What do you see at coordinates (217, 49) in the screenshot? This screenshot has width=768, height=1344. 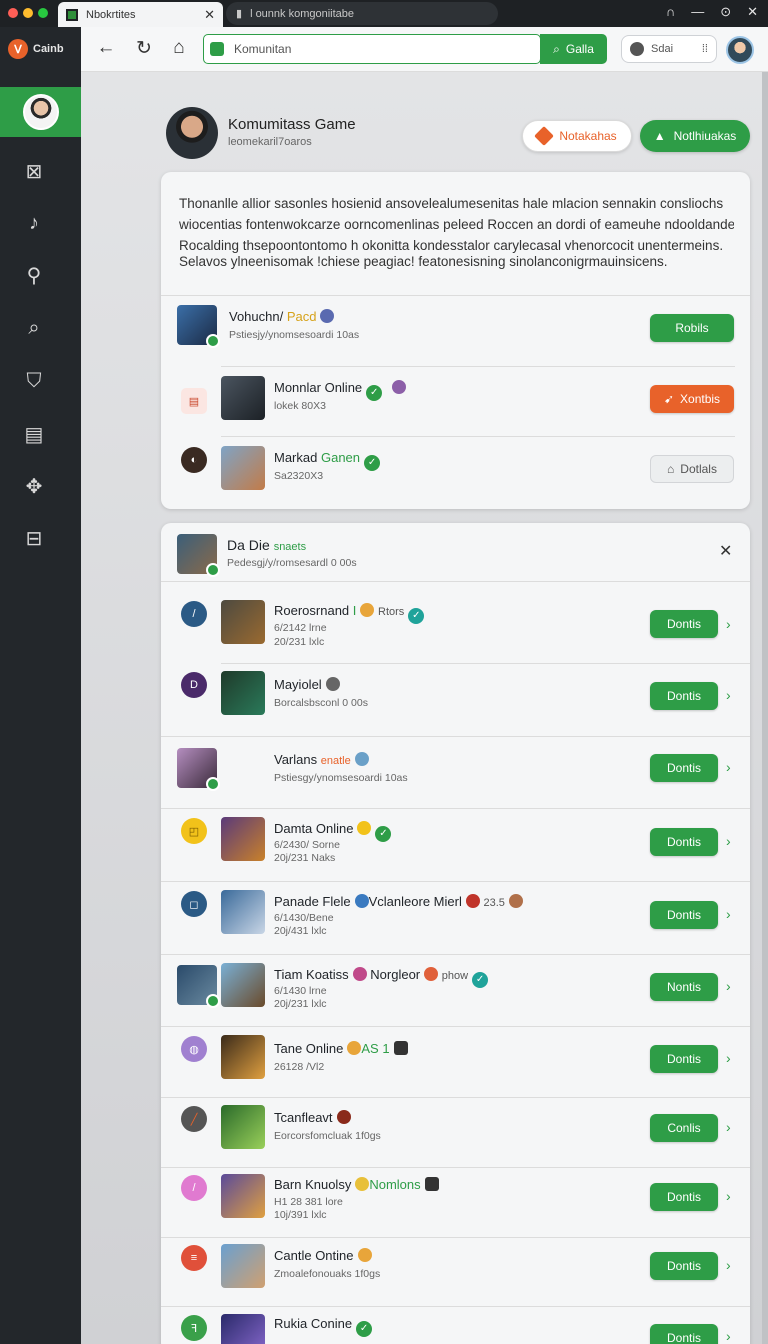 I see `site-icon` at bounding box center [217, 49].